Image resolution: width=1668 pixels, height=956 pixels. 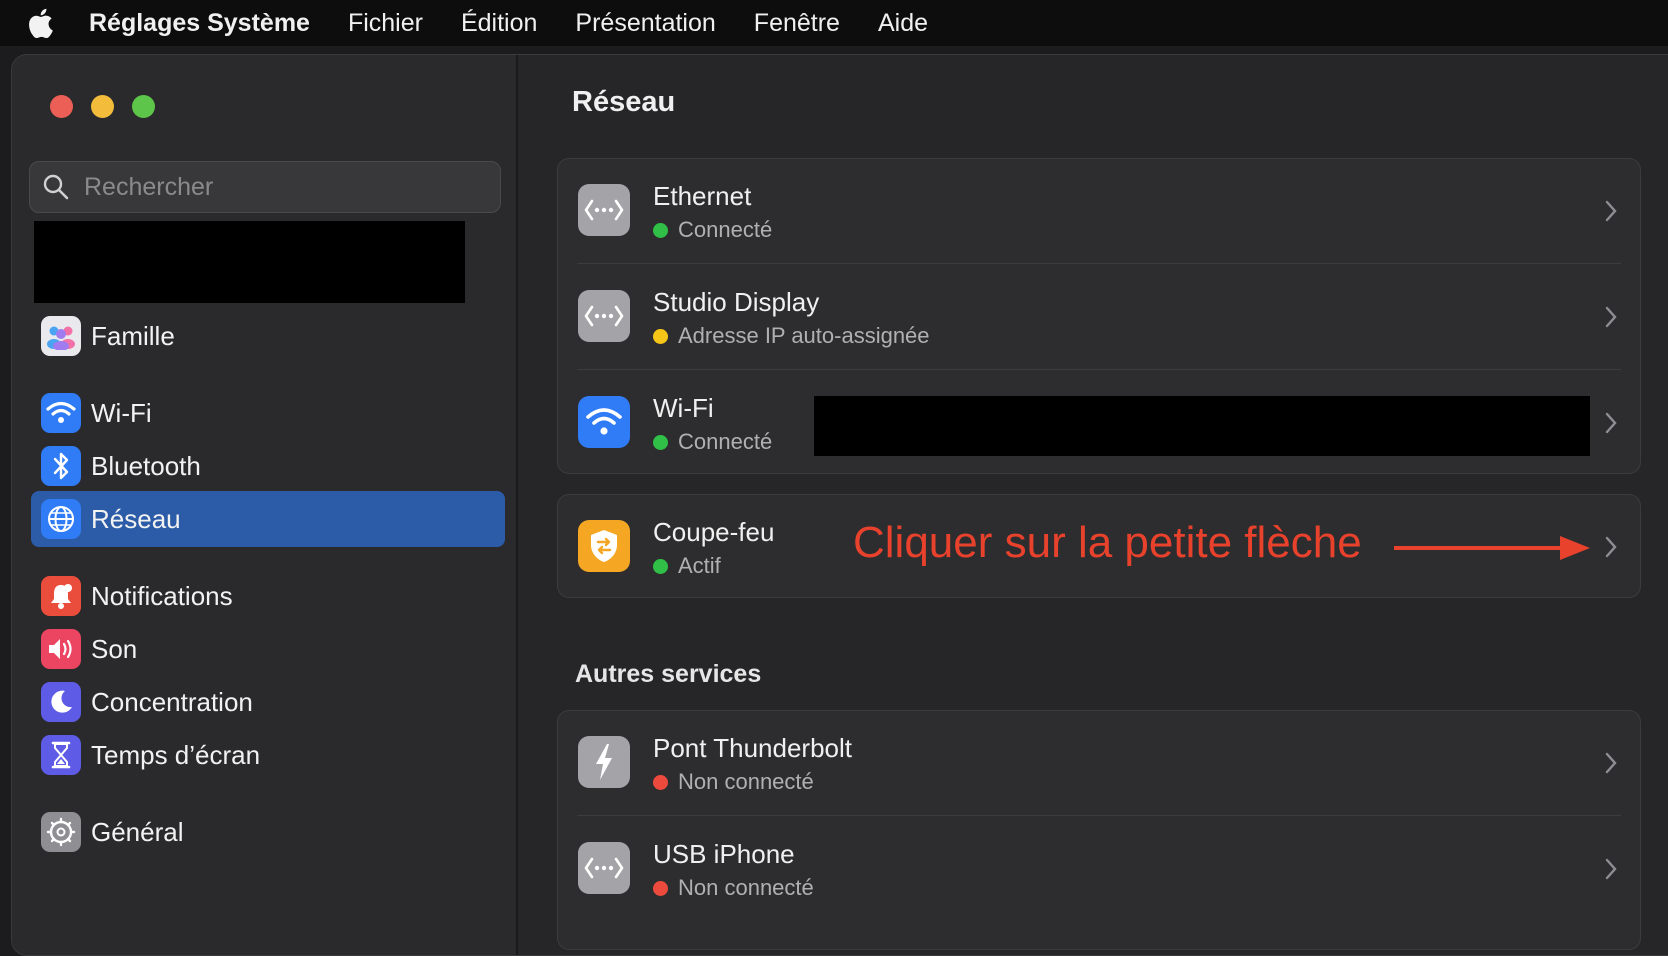 I want to click on redacted-account, so click(x=249, y=262).